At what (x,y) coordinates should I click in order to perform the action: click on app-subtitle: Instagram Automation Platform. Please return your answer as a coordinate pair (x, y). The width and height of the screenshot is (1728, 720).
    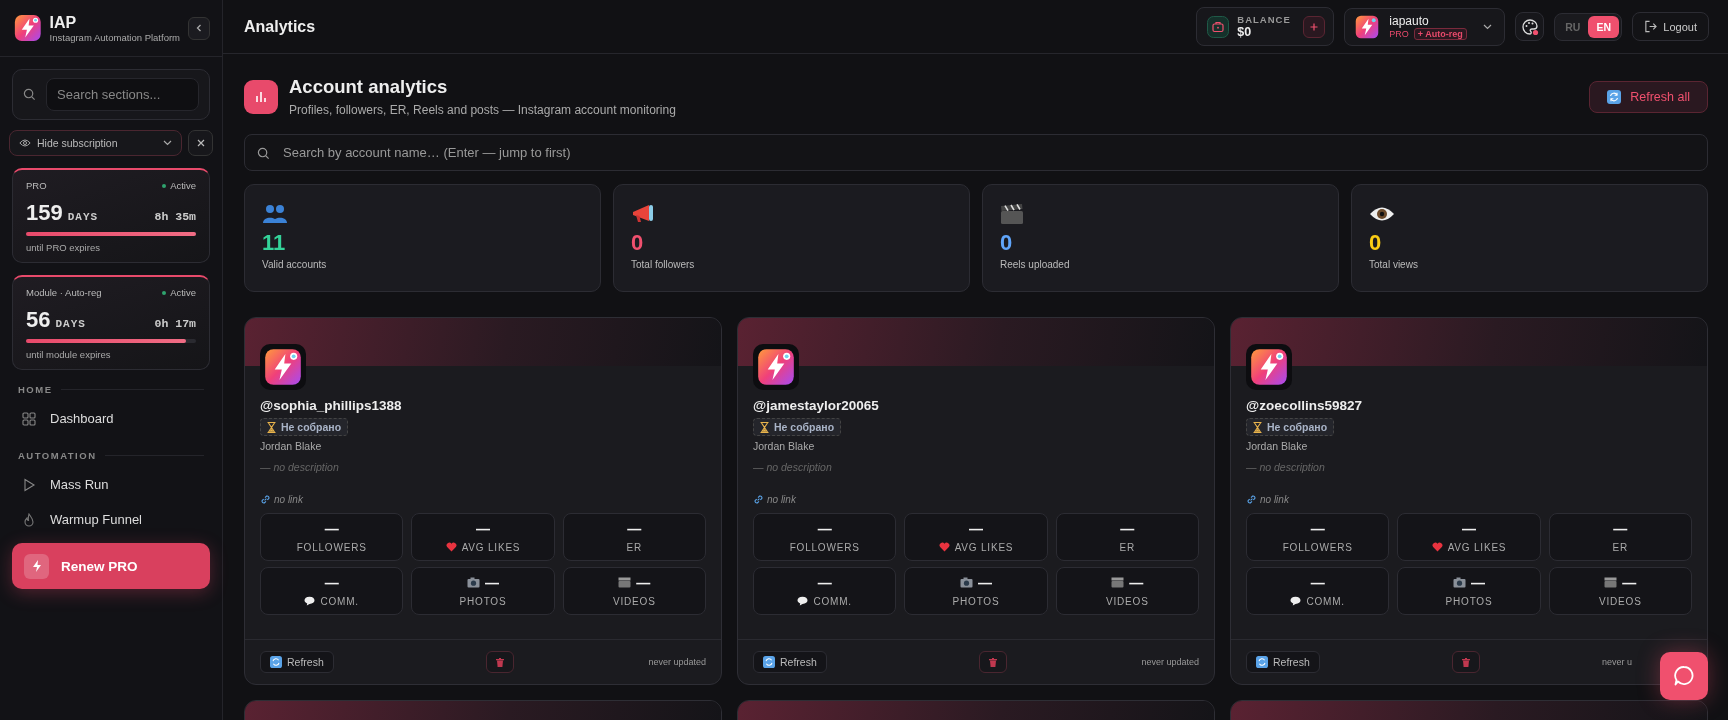
    Looking at the image, I should click on (114, 37).